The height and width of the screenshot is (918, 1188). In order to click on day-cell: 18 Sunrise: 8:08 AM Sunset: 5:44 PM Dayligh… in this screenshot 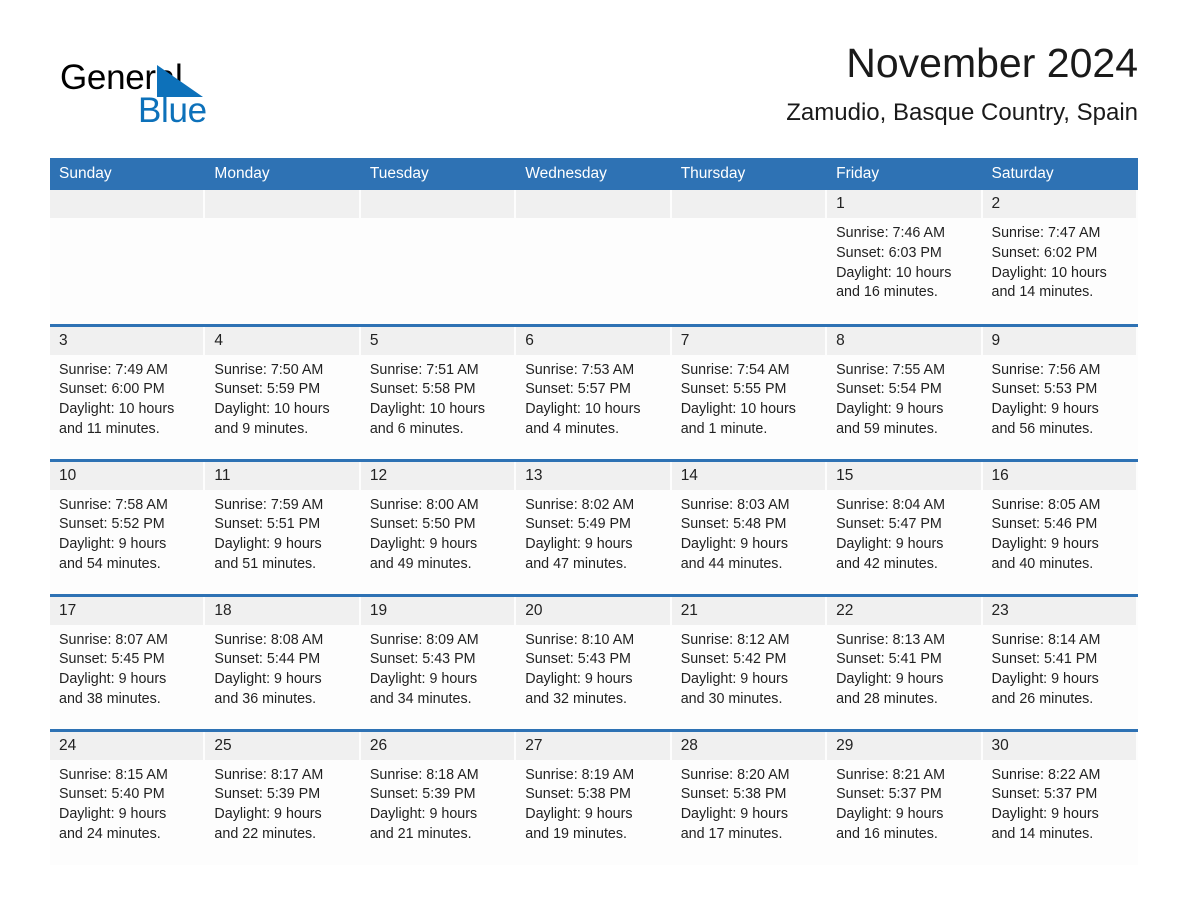, I will do `click(283, 661)`.